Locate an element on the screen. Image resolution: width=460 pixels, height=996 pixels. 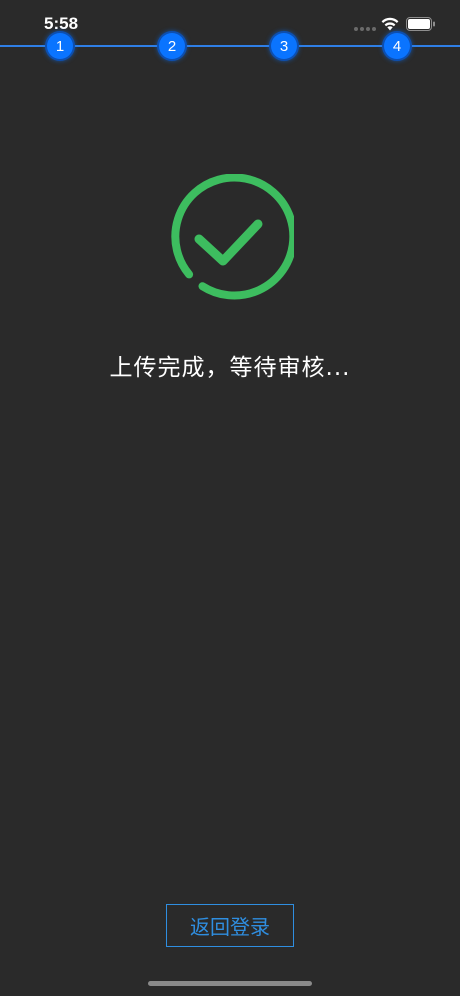
back-to-login-button: 返回登录 is located at coordinates (230, 925).